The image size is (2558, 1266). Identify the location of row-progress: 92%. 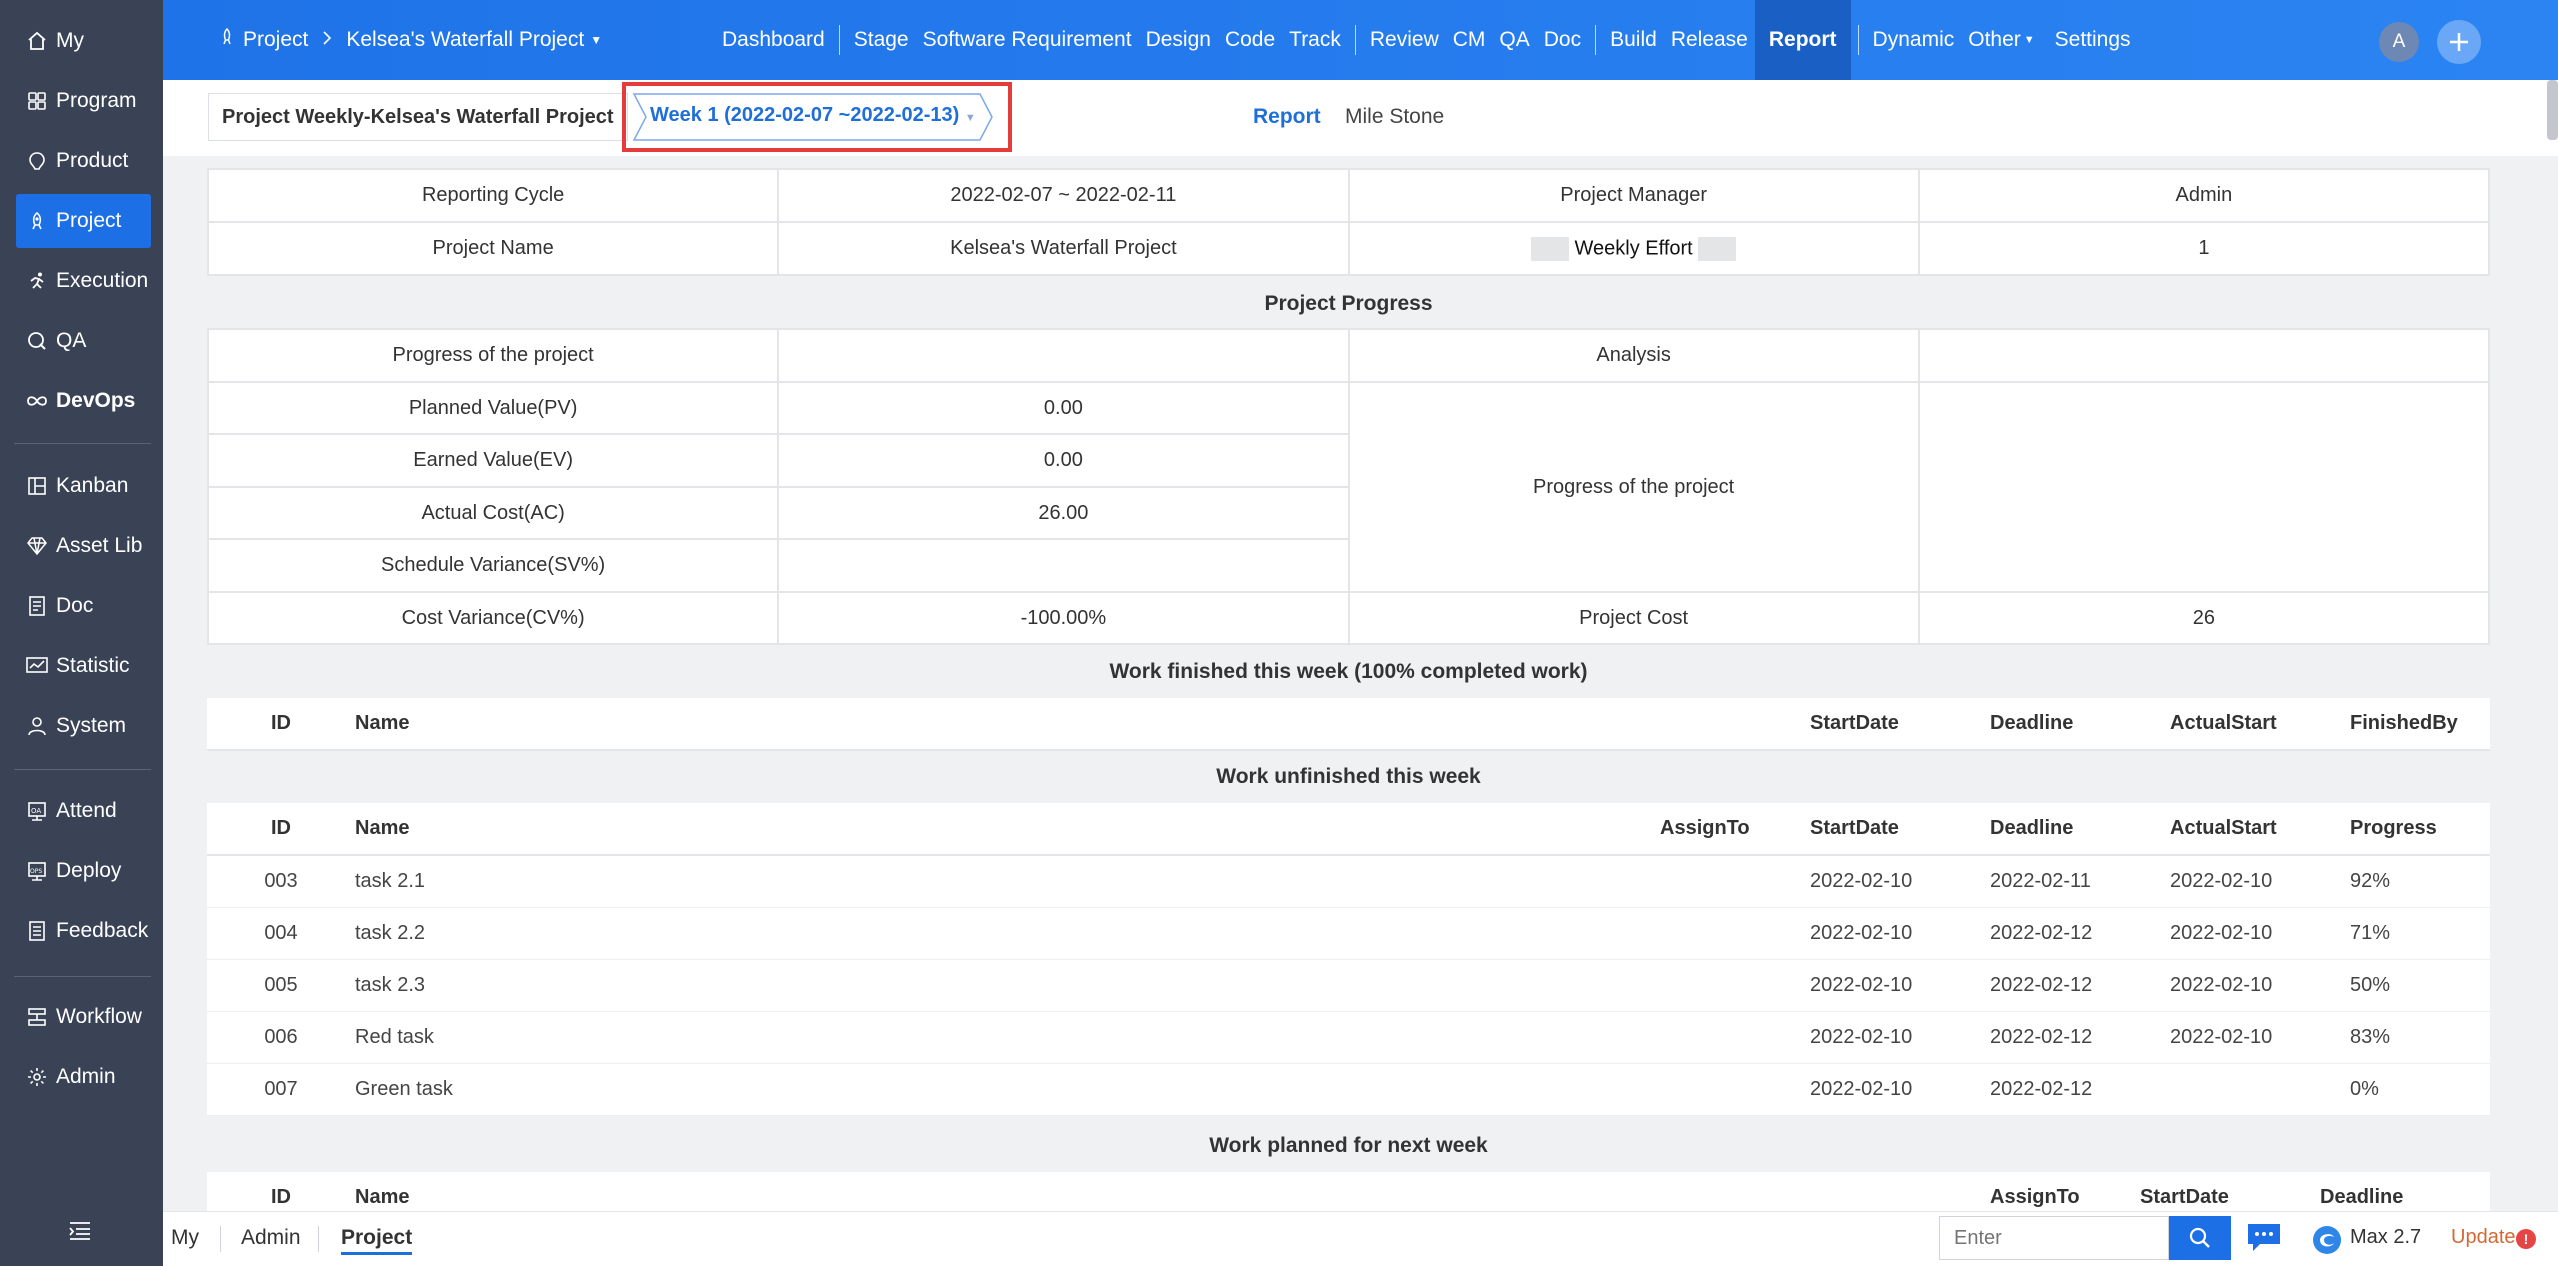
(2420, 881).